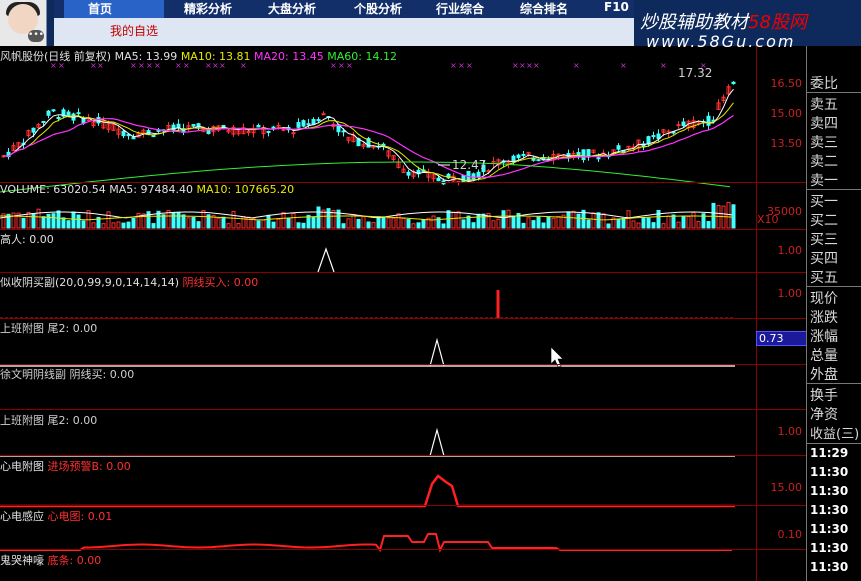 Image resolution: width=861 pixels, height=581 pixels. I want to click on gaoren-spike, so click(326, 260).